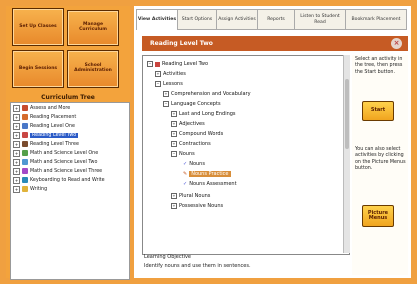 Image resolution: width=417 pixels, height=284 pixels. I want to click on tree-node: + Possessive Nouns, so click(197, 206).